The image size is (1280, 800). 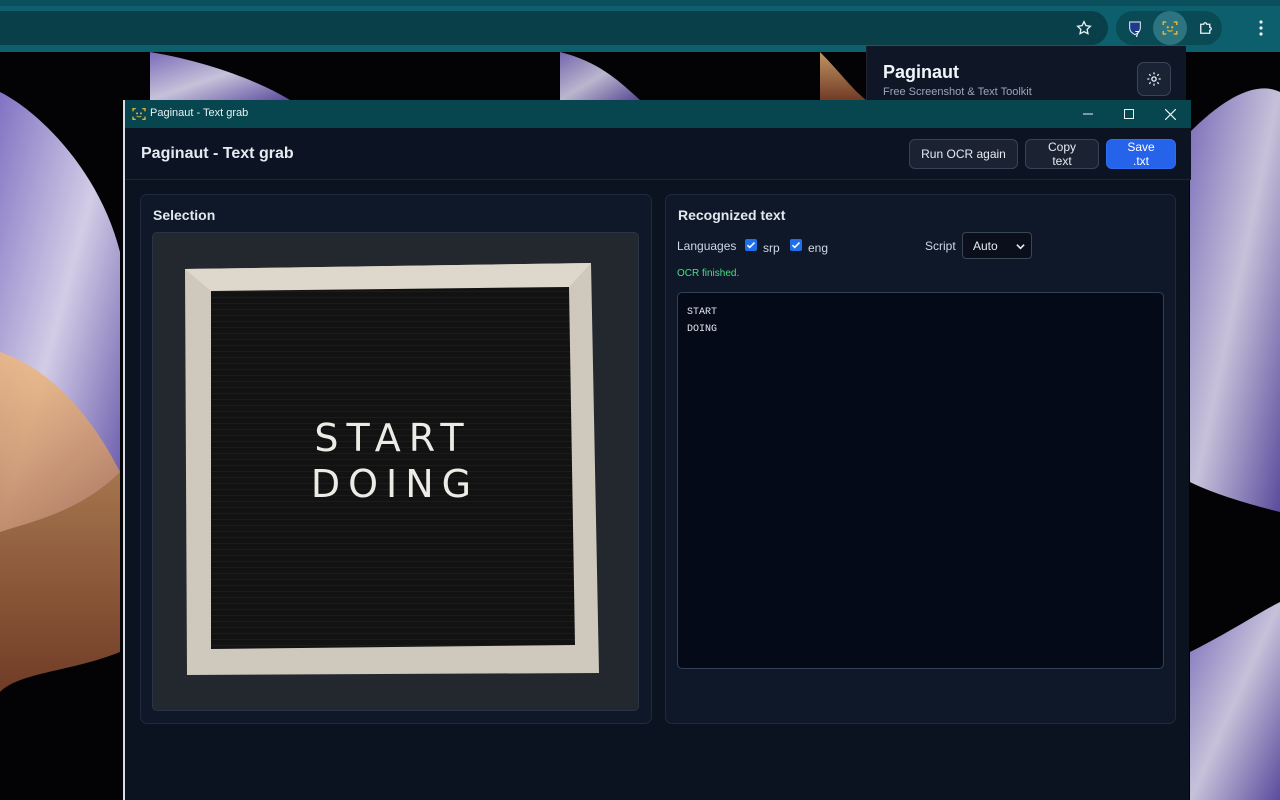 What do you see at coordinates (1062, 154) in the screenshot?
I see `copy-text-button: Copy text` at bounding box center [1062, 154].